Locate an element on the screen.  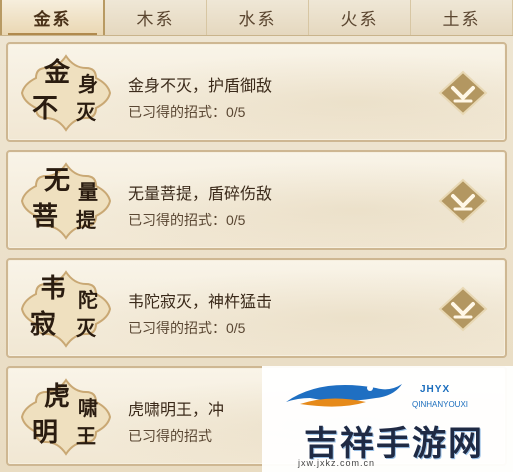
tab-earth: 土系 is located at coordinates (462, 17).